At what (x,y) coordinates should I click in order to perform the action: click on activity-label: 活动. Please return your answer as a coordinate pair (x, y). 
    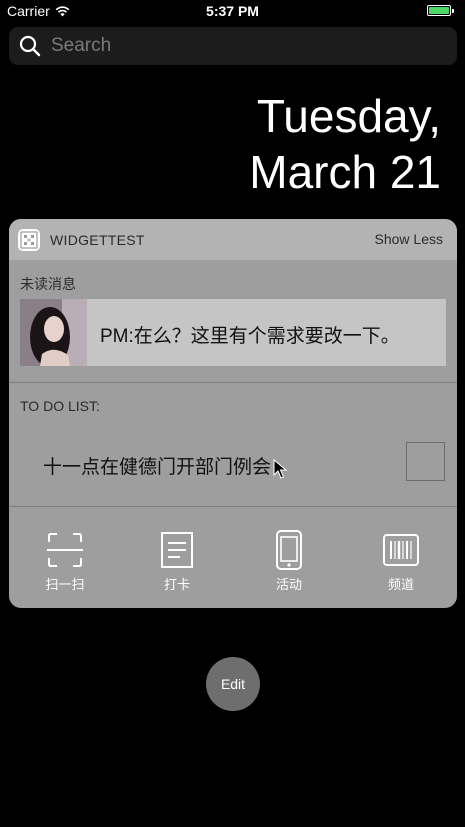
    Looking at the image, I should click on (288, 584).